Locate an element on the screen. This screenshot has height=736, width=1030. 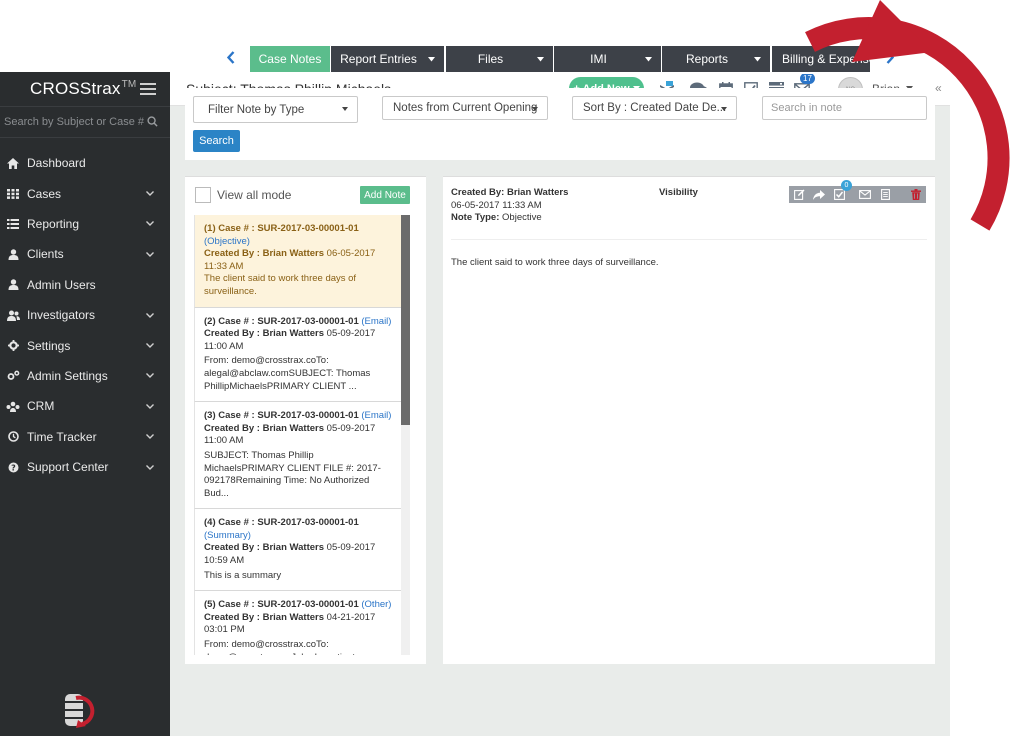
sidebar-item-clients: Clients is located at coordinates (85, 254).